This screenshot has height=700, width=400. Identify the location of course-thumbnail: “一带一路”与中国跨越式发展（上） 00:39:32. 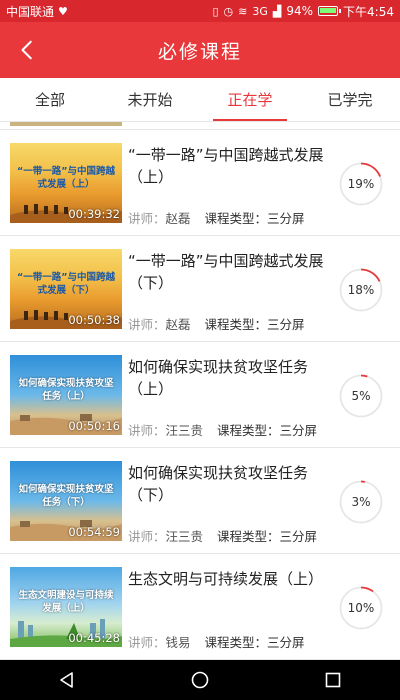
(66, 183).